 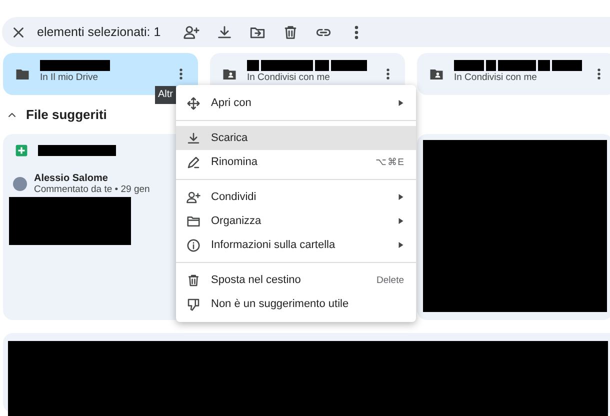 I want to click on author-name: Alessio Salome, so click(x=71, y=178).